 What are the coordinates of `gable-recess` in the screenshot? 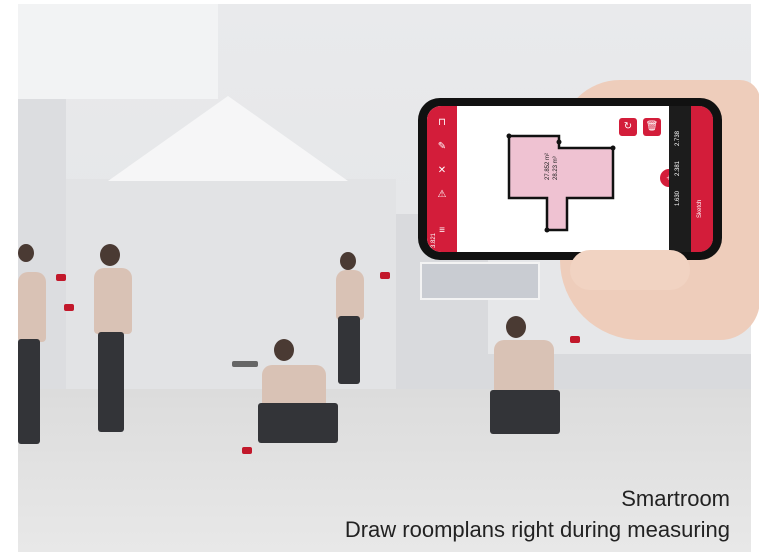 It's located at (228, 138).